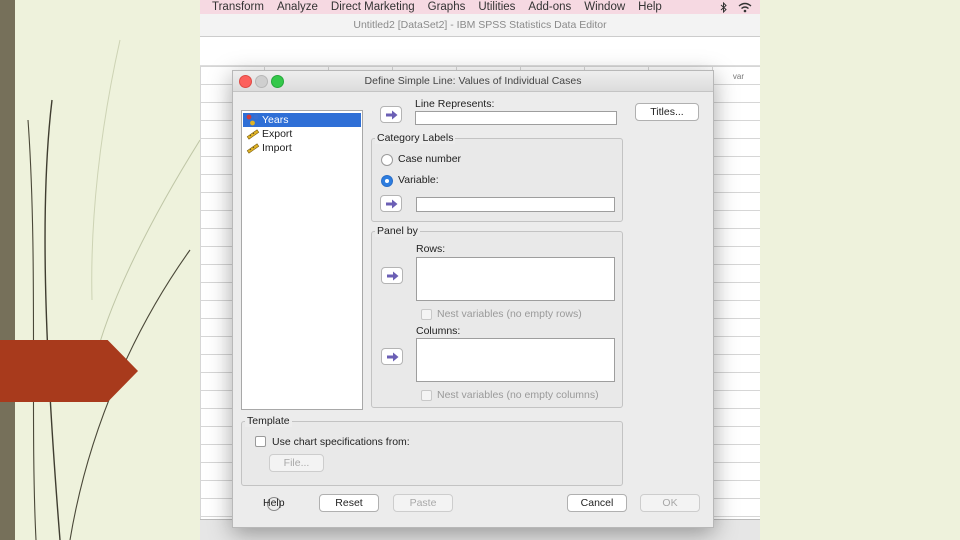 This screenshot has width=960, height=540. What do you see at coordinates (349, 503) in the screenshot?
I see `reset-button: Reset` at bounding box center [349, 503].